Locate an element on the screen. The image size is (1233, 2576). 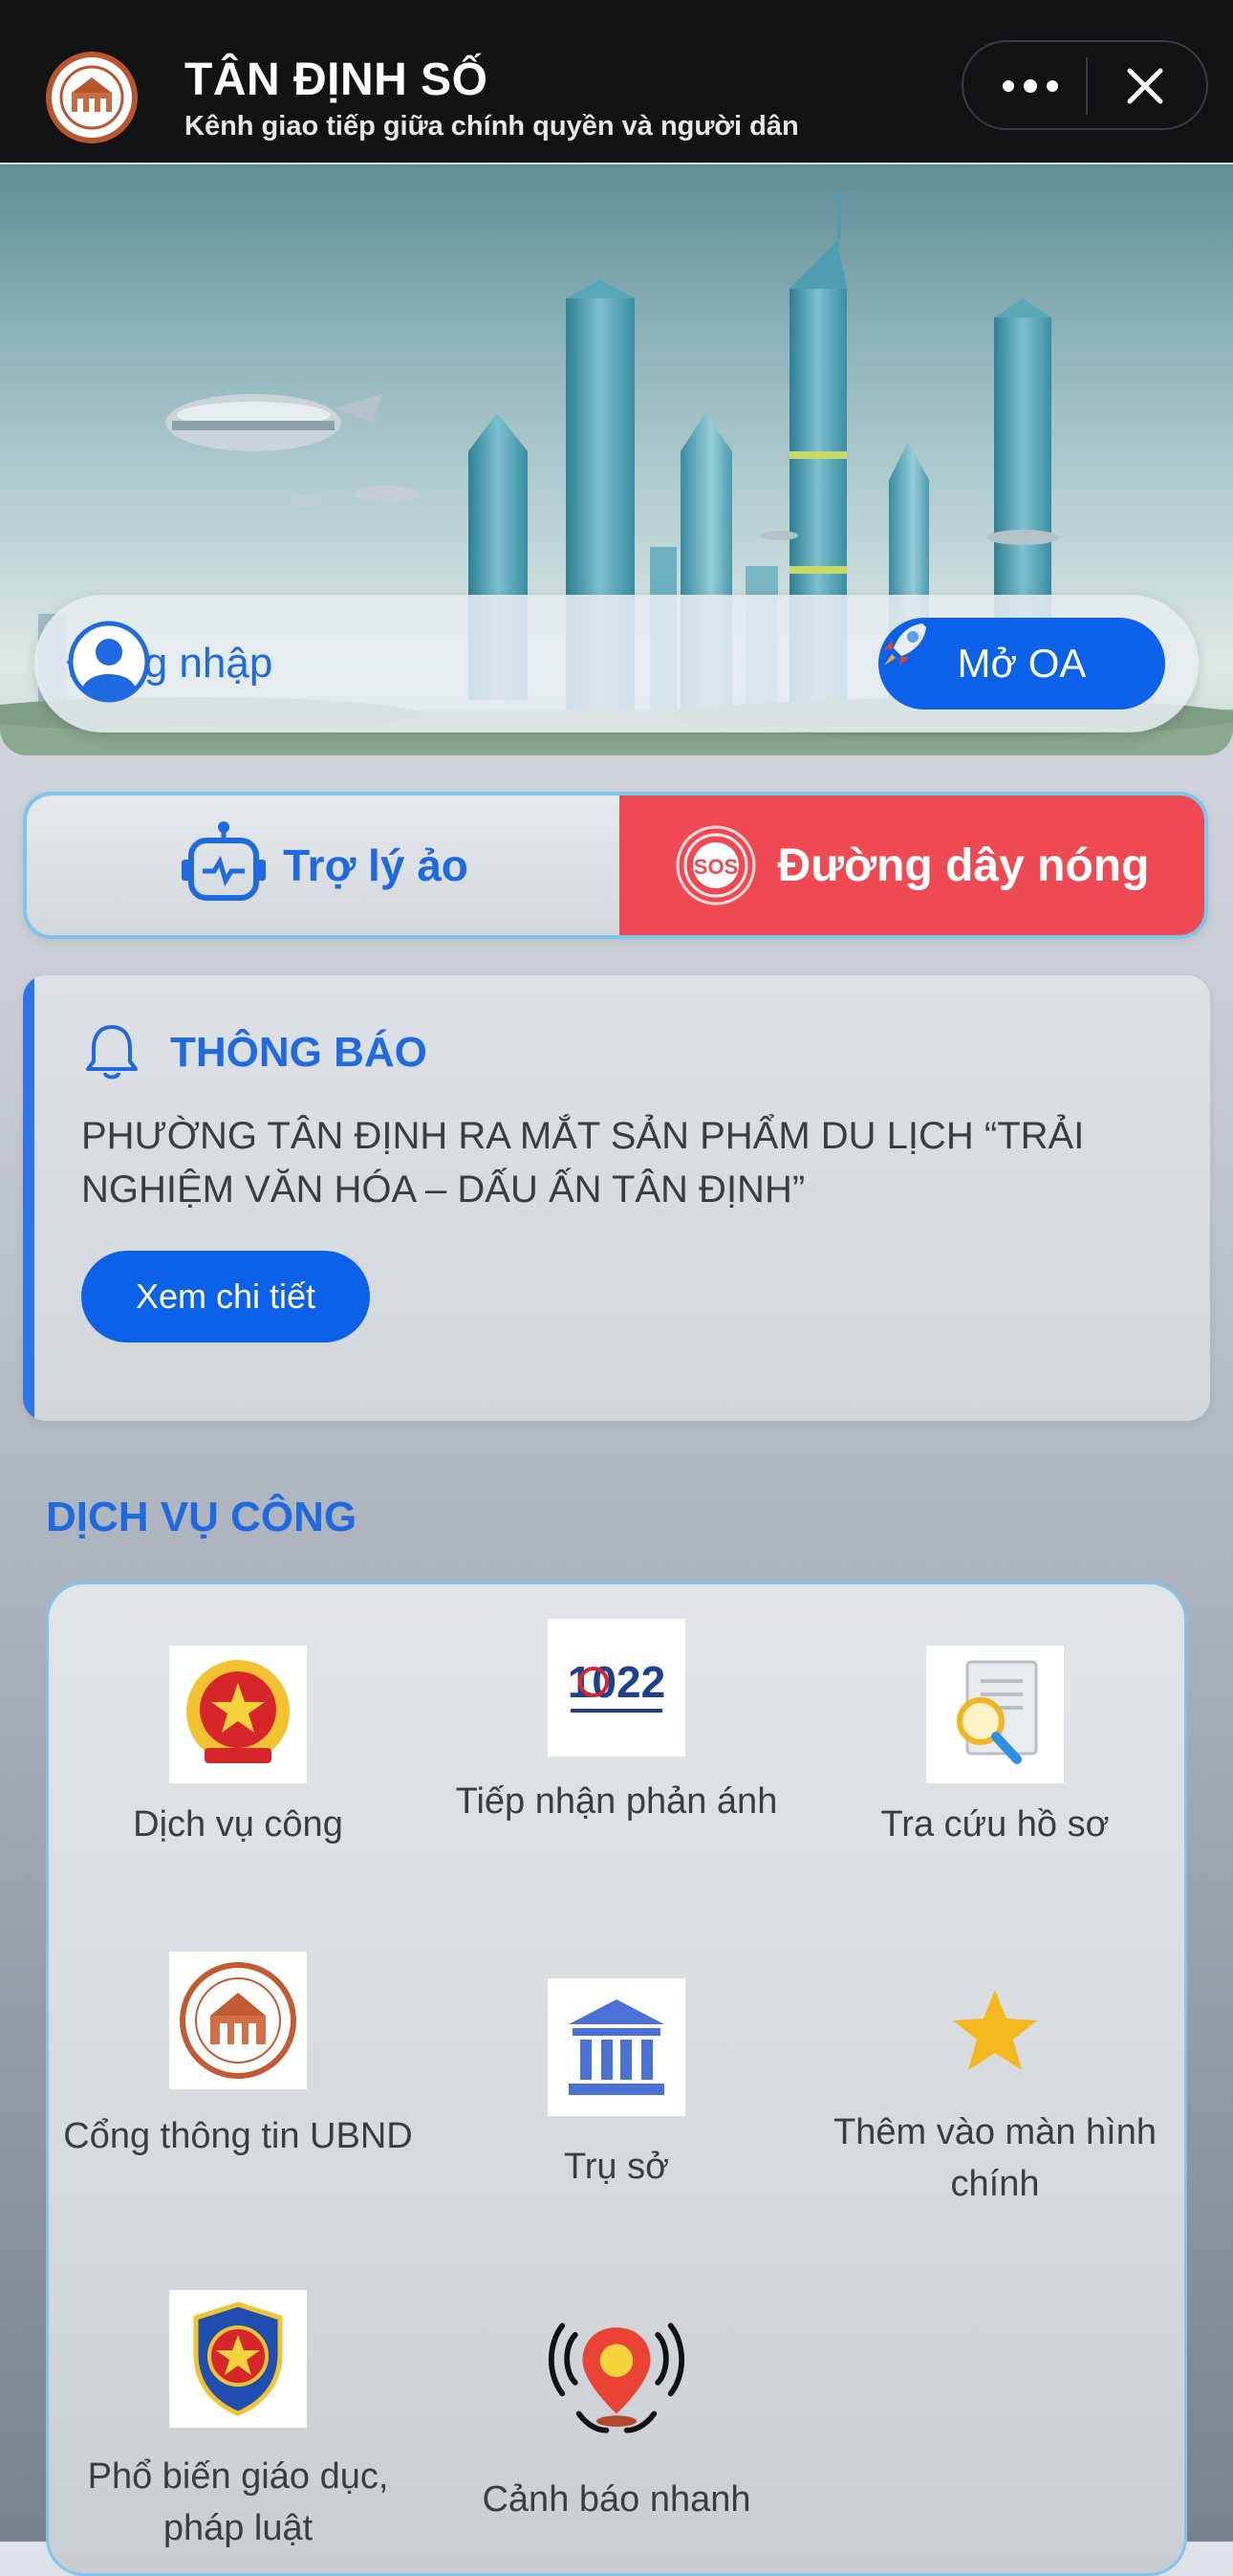
close-icon is located at coordinates (1145, 86).